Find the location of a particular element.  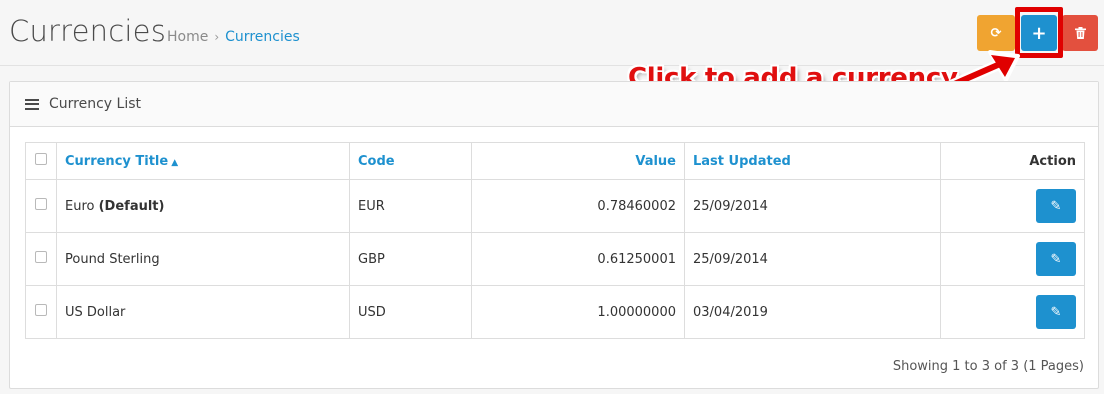

panel-title: Currency List is located at coordinates (95, 104).